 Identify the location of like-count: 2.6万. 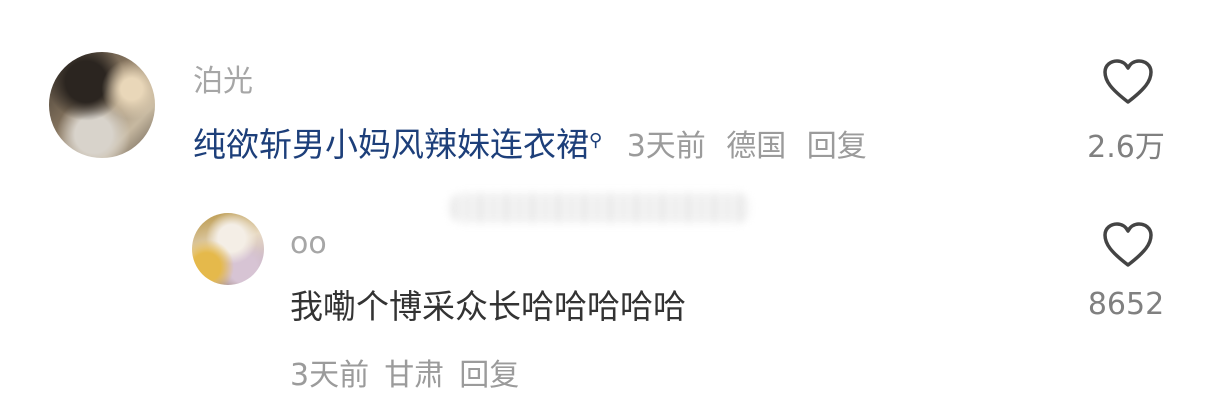
(1126, 147).